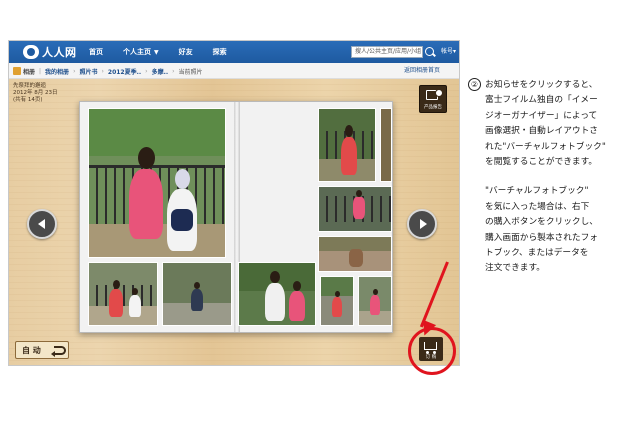 This screenshot has width=640, height=426. I want to click on product-report-button: 产品报告, so click(433, 99).